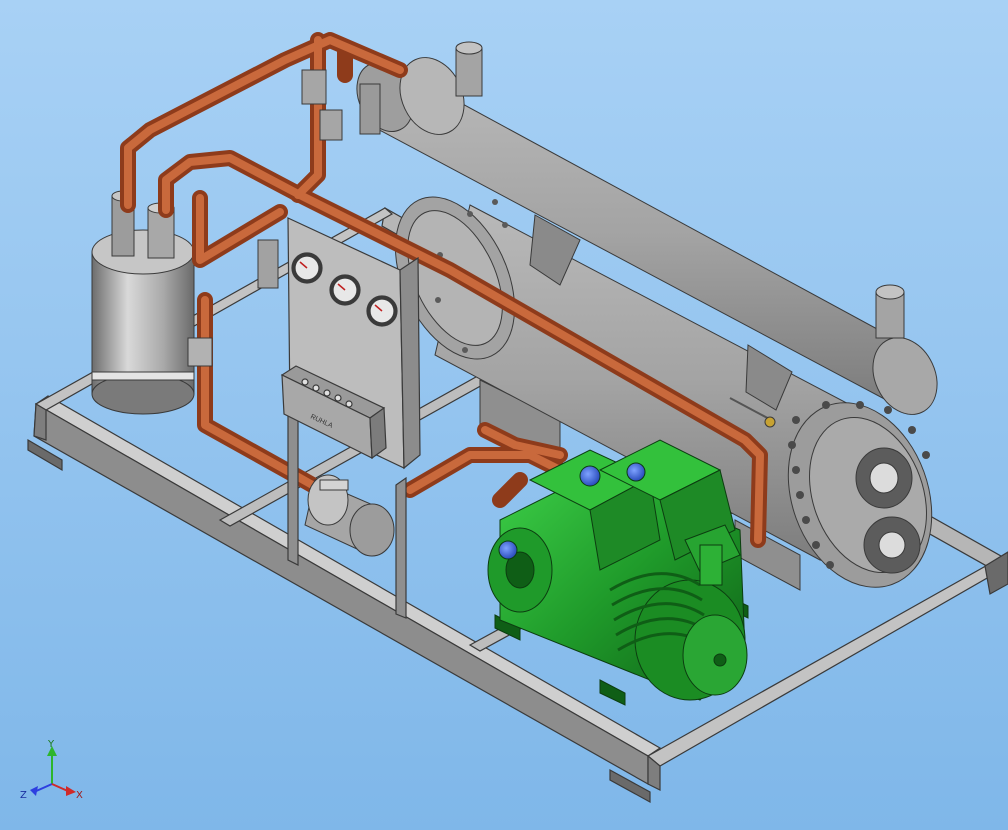 The width and height of the screenshot is (1008, 830). Describe the element at coordinates (51, 744) in the screenshot. I see `y-axis-label: Y` at that location.